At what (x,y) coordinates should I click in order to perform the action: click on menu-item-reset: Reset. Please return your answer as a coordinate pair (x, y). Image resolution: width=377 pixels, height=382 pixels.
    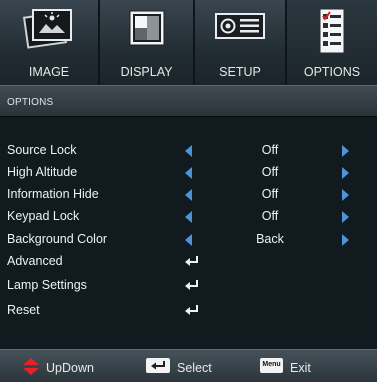
    Looking at the image, I should click on (188, 311).